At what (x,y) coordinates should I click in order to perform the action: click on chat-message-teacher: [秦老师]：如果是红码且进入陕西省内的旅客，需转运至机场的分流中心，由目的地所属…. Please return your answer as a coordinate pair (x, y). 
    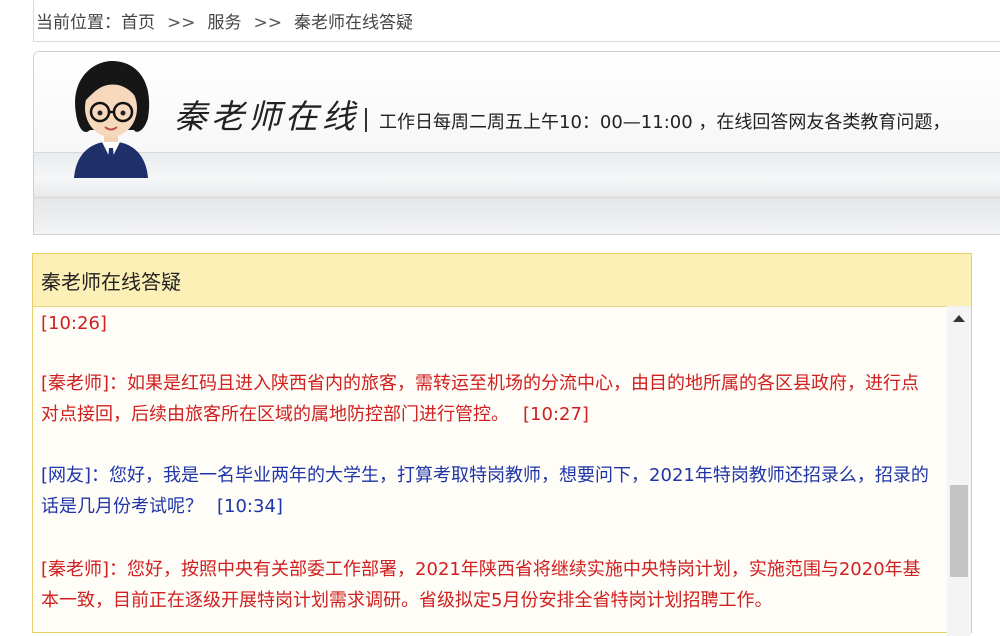
    Looking at the image, I should click on (488, 399).